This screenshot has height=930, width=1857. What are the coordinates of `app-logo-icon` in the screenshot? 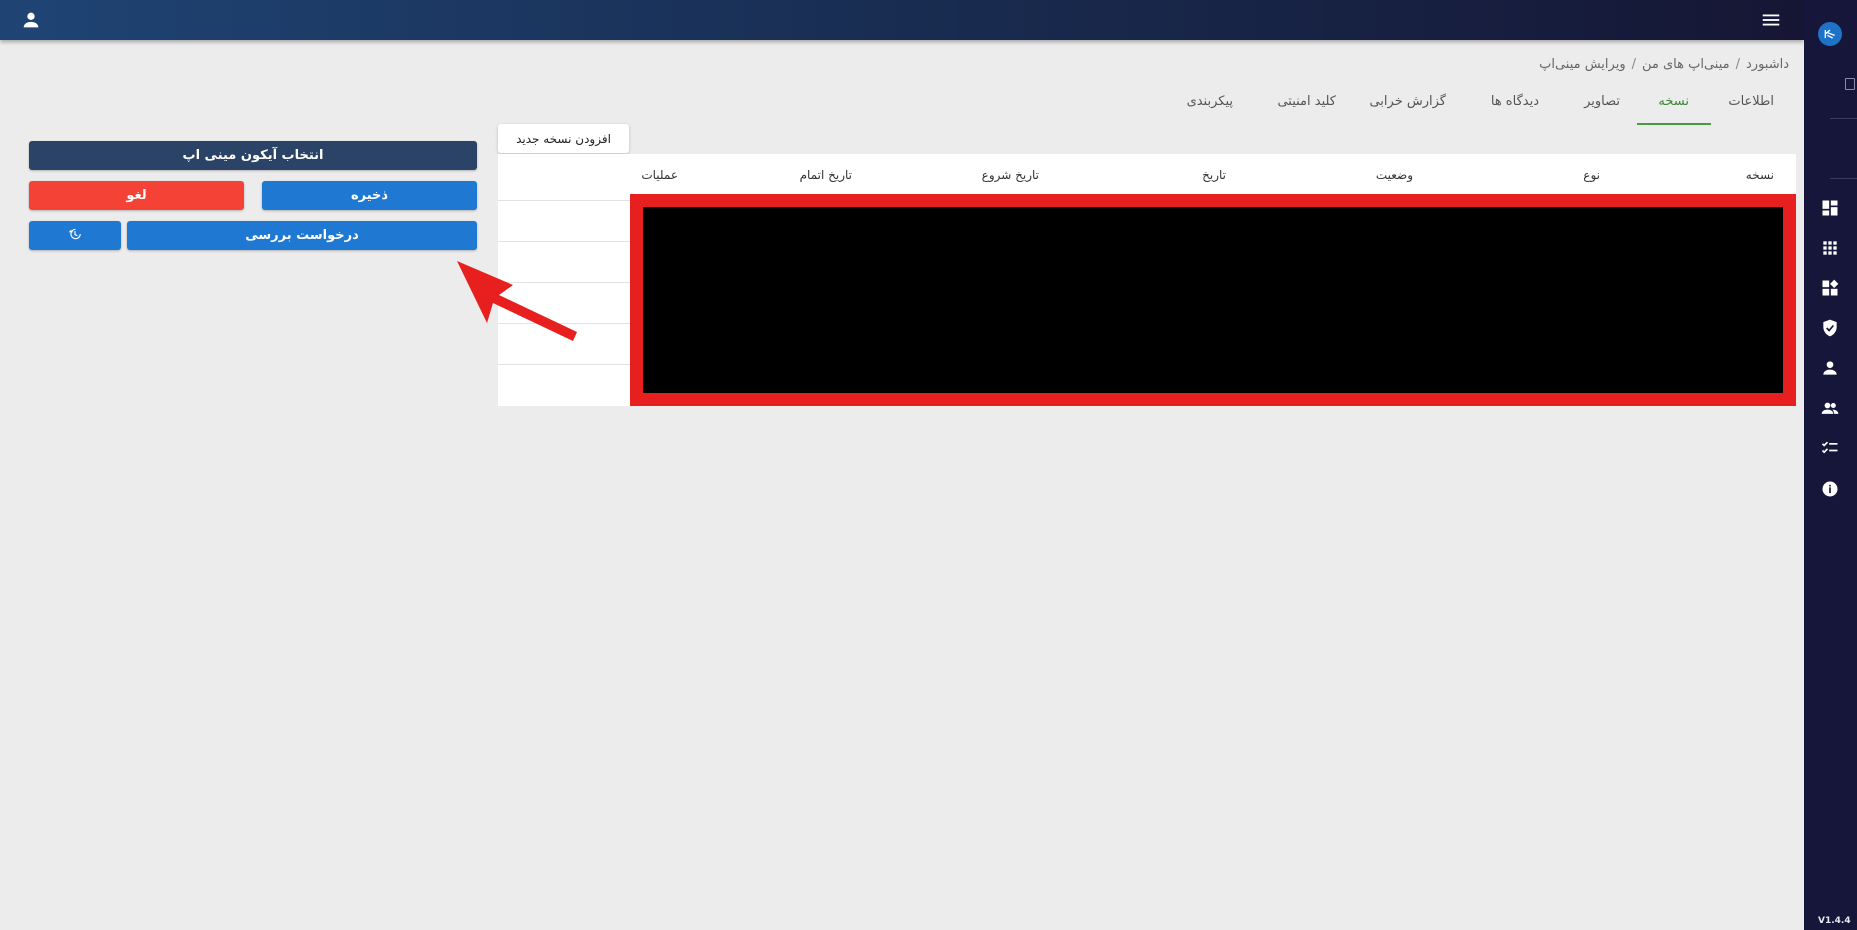 It's located at (1830, 34).